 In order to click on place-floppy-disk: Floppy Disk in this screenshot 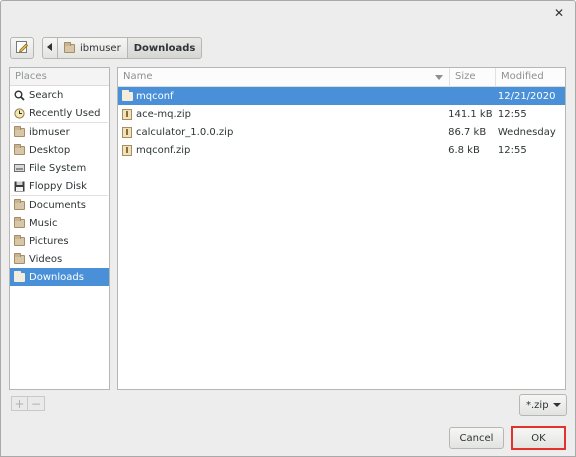, I will do `click(59, 186)`.